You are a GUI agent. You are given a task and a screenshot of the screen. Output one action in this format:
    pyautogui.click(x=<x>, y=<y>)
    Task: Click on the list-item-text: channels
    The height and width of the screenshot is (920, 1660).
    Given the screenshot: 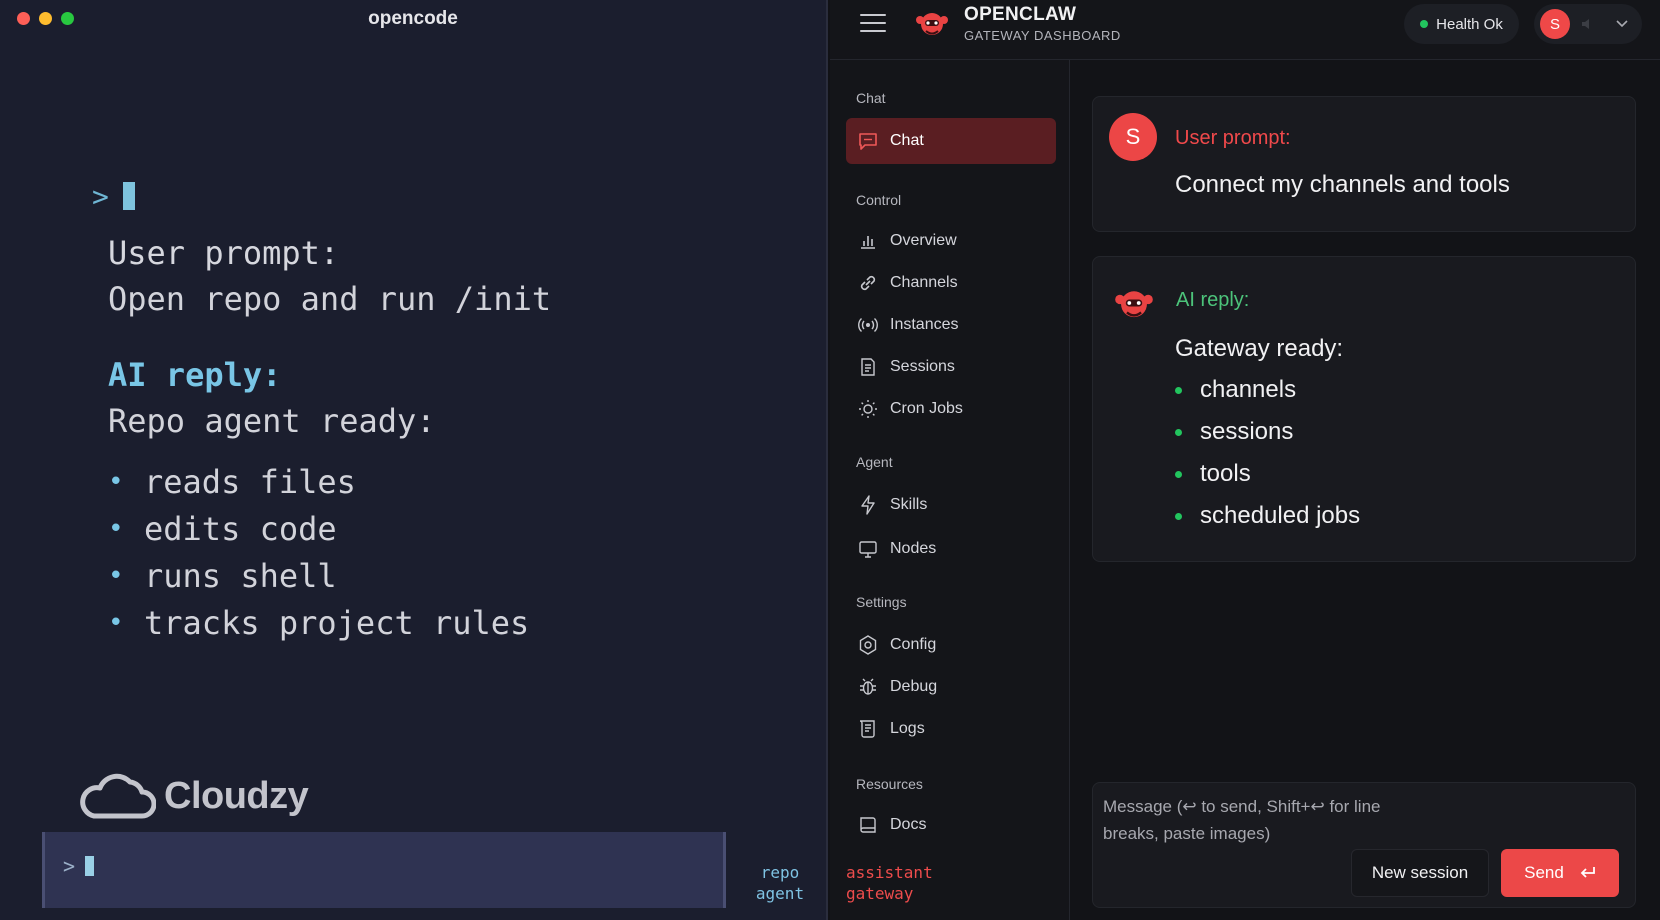 What is the action you would take?
    pyautogui.click(x=1248, y=389)
    